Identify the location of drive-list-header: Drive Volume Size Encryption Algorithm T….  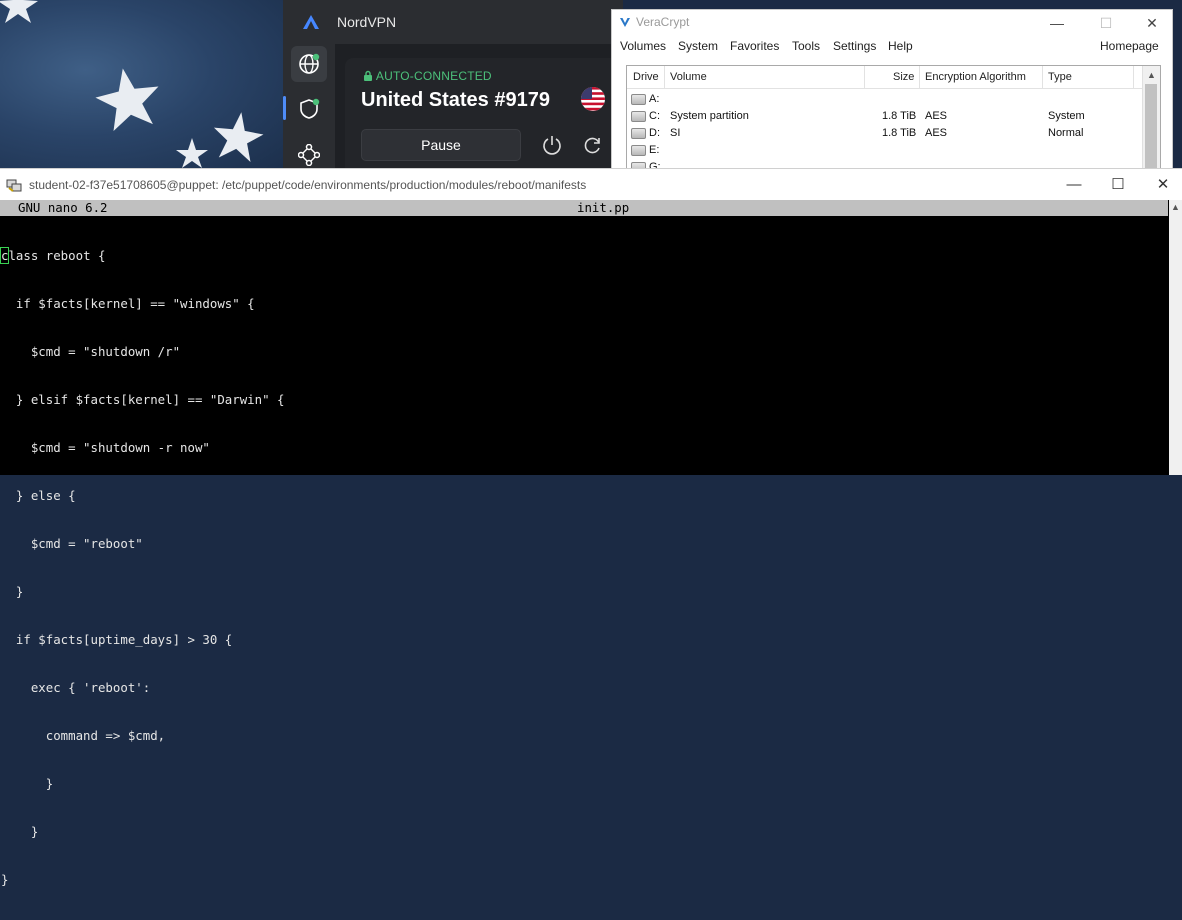
(884, 77).